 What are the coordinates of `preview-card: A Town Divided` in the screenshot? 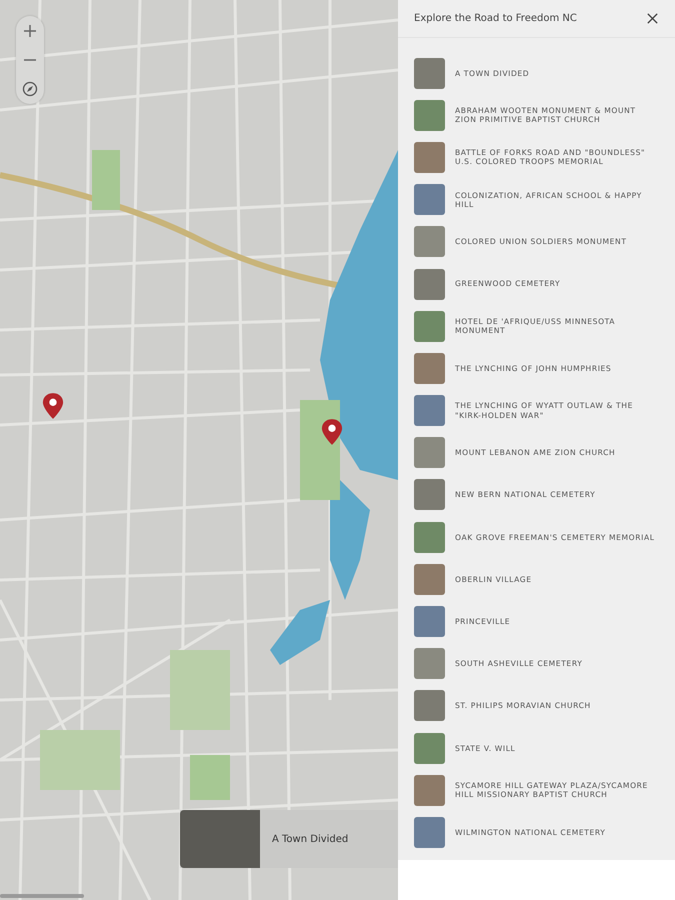 It's located at (289, 839).